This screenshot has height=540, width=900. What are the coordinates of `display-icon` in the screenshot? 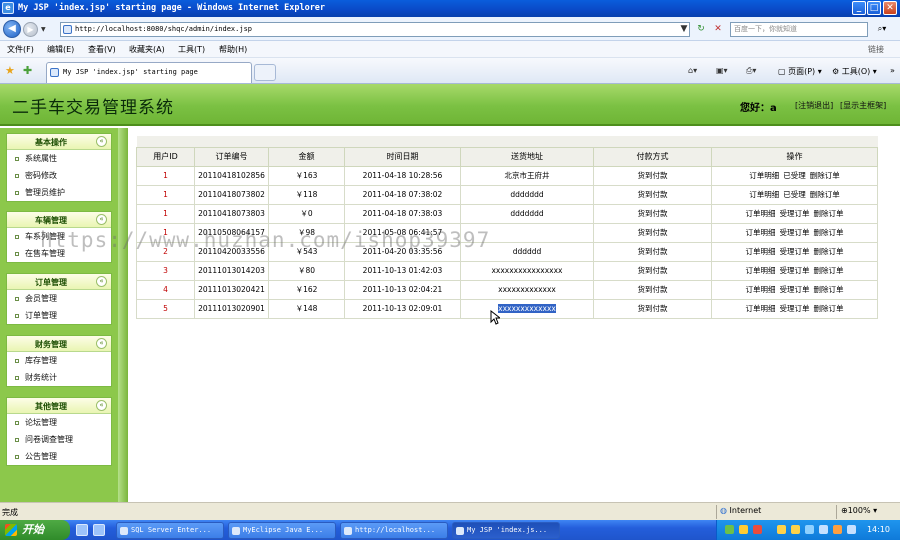 It's located at (851, 529).